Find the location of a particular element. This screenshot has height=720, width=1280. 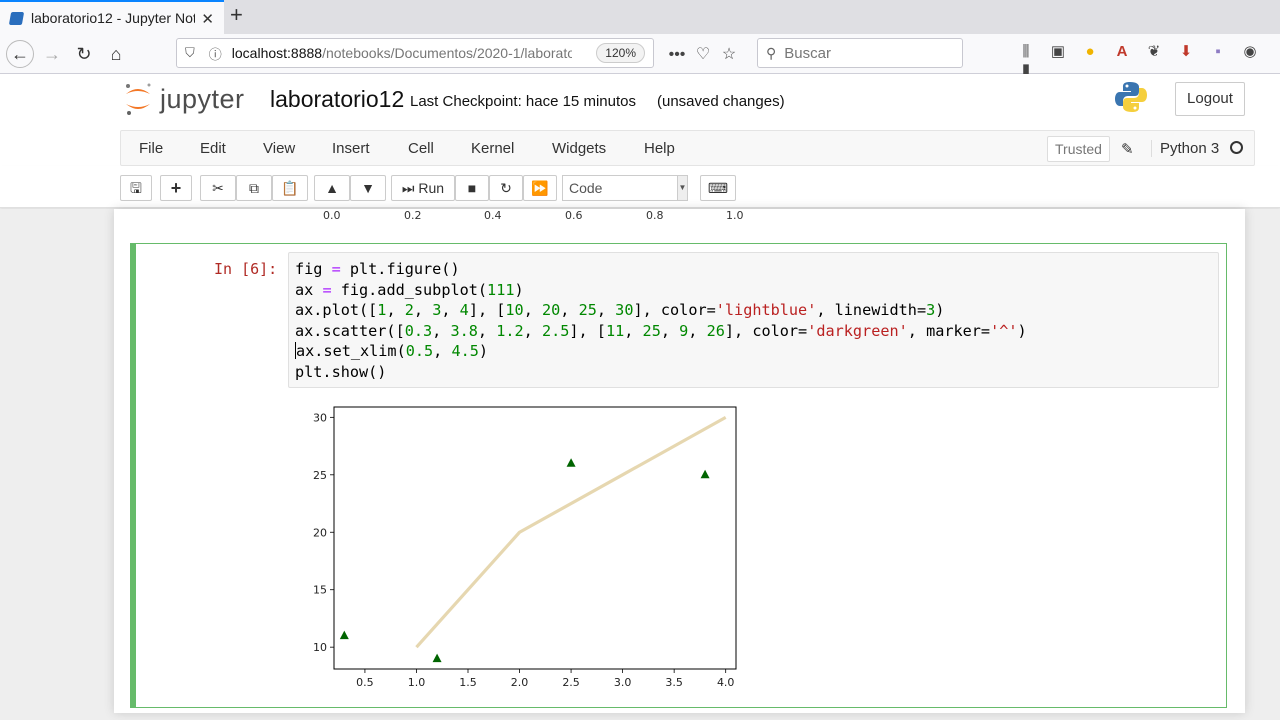

step-run-icon: ⏭ is located at coordinates (408, 188).